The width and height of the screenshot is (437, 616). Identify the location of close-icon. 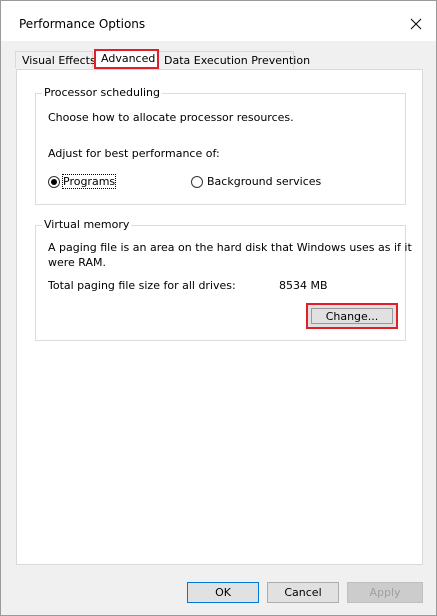
(416, 24).